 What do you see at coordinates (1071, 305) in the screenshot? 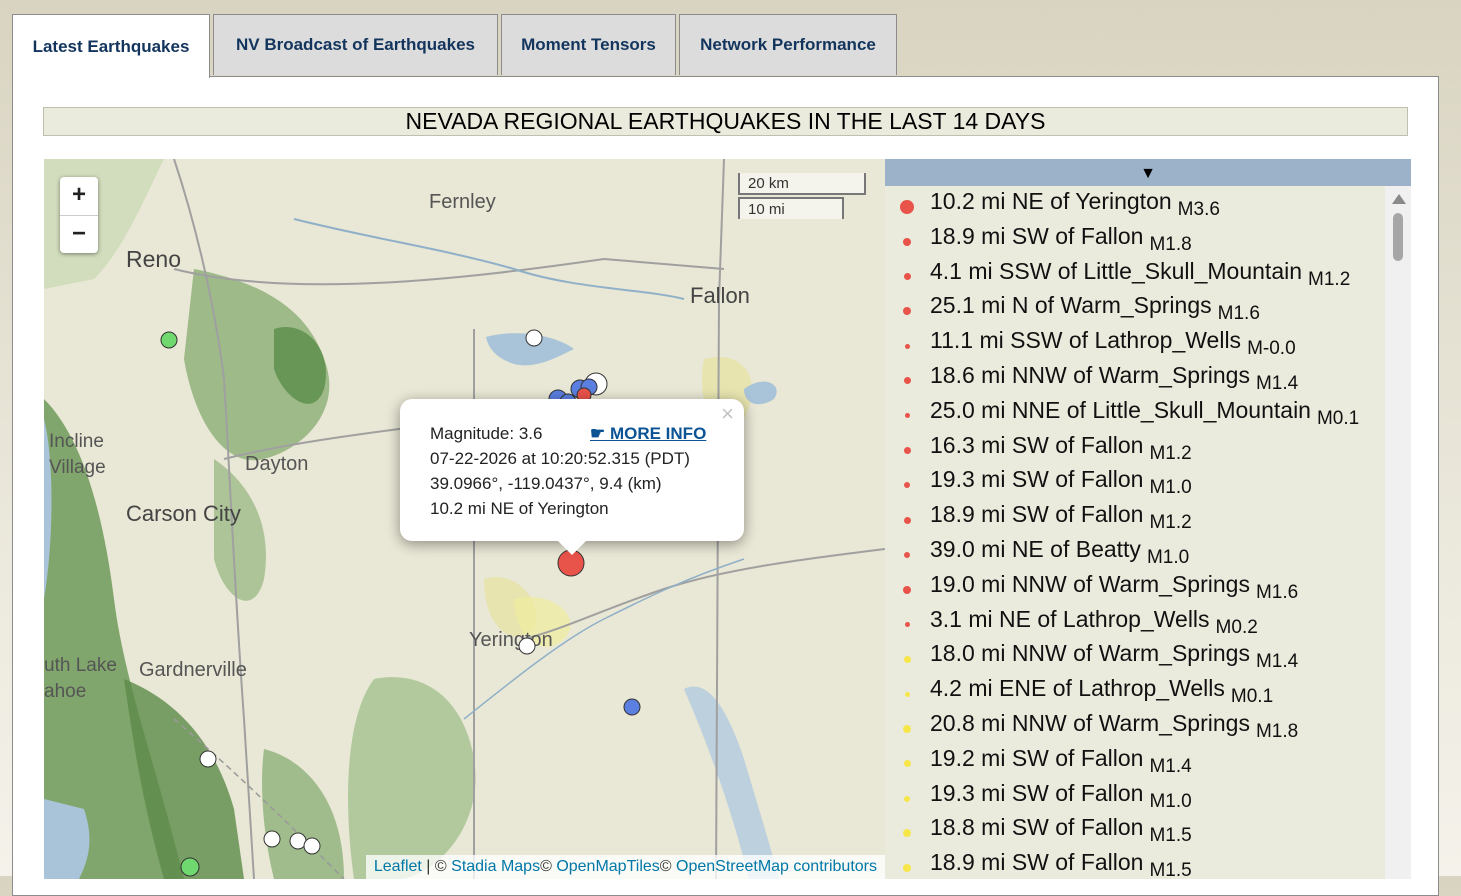
I see `list-item-place: 25.1 mi N of Warm_Springs` at bounding box center [1071, 305].